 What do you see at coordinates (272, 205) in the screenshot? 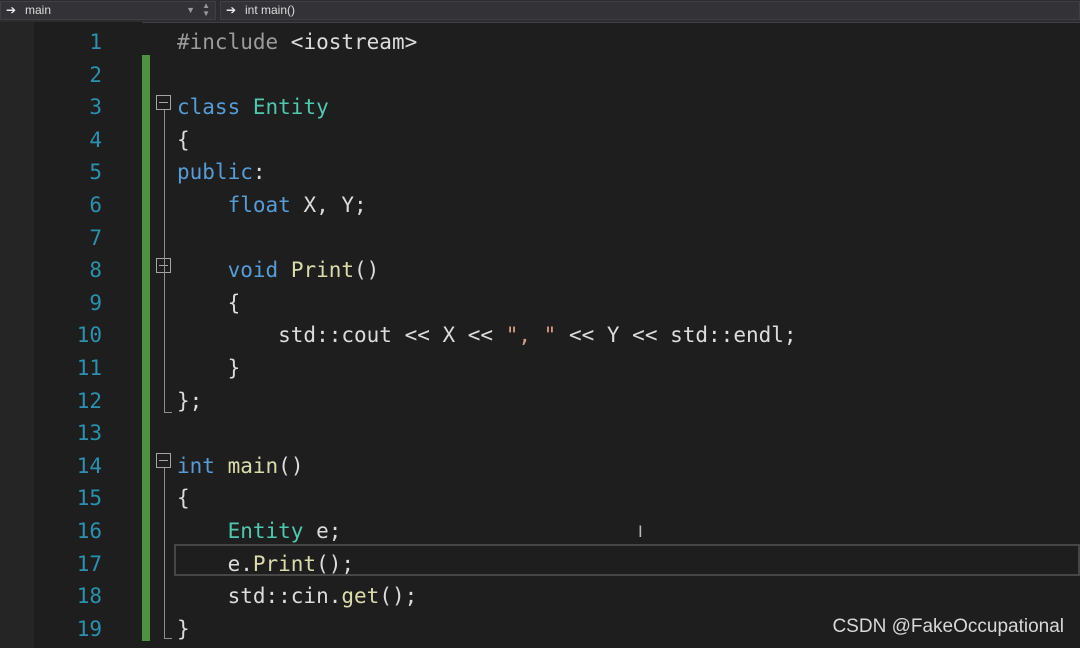
I see `code-line: float X, Y;` at bounding box center [272, 205].